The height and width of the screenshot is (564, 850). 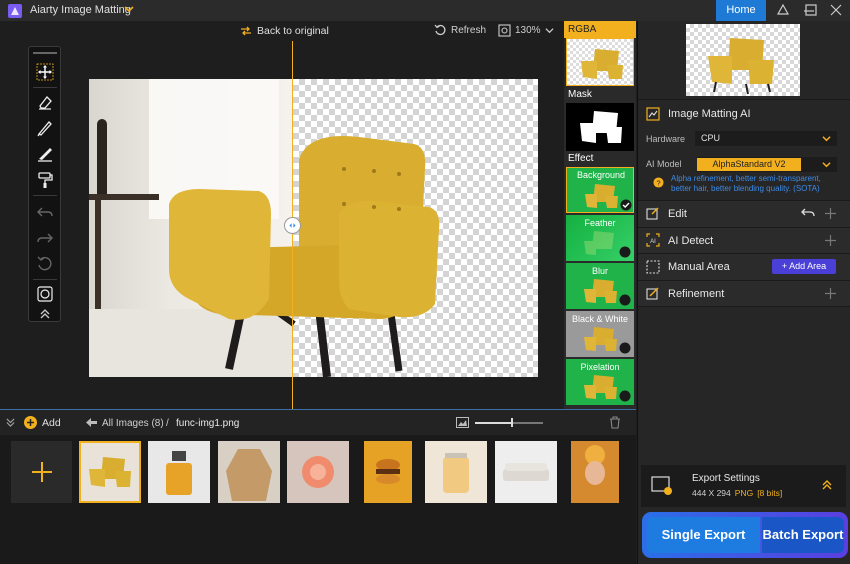 I want to click on effect-label: Effect, so click(x=581, y=158).